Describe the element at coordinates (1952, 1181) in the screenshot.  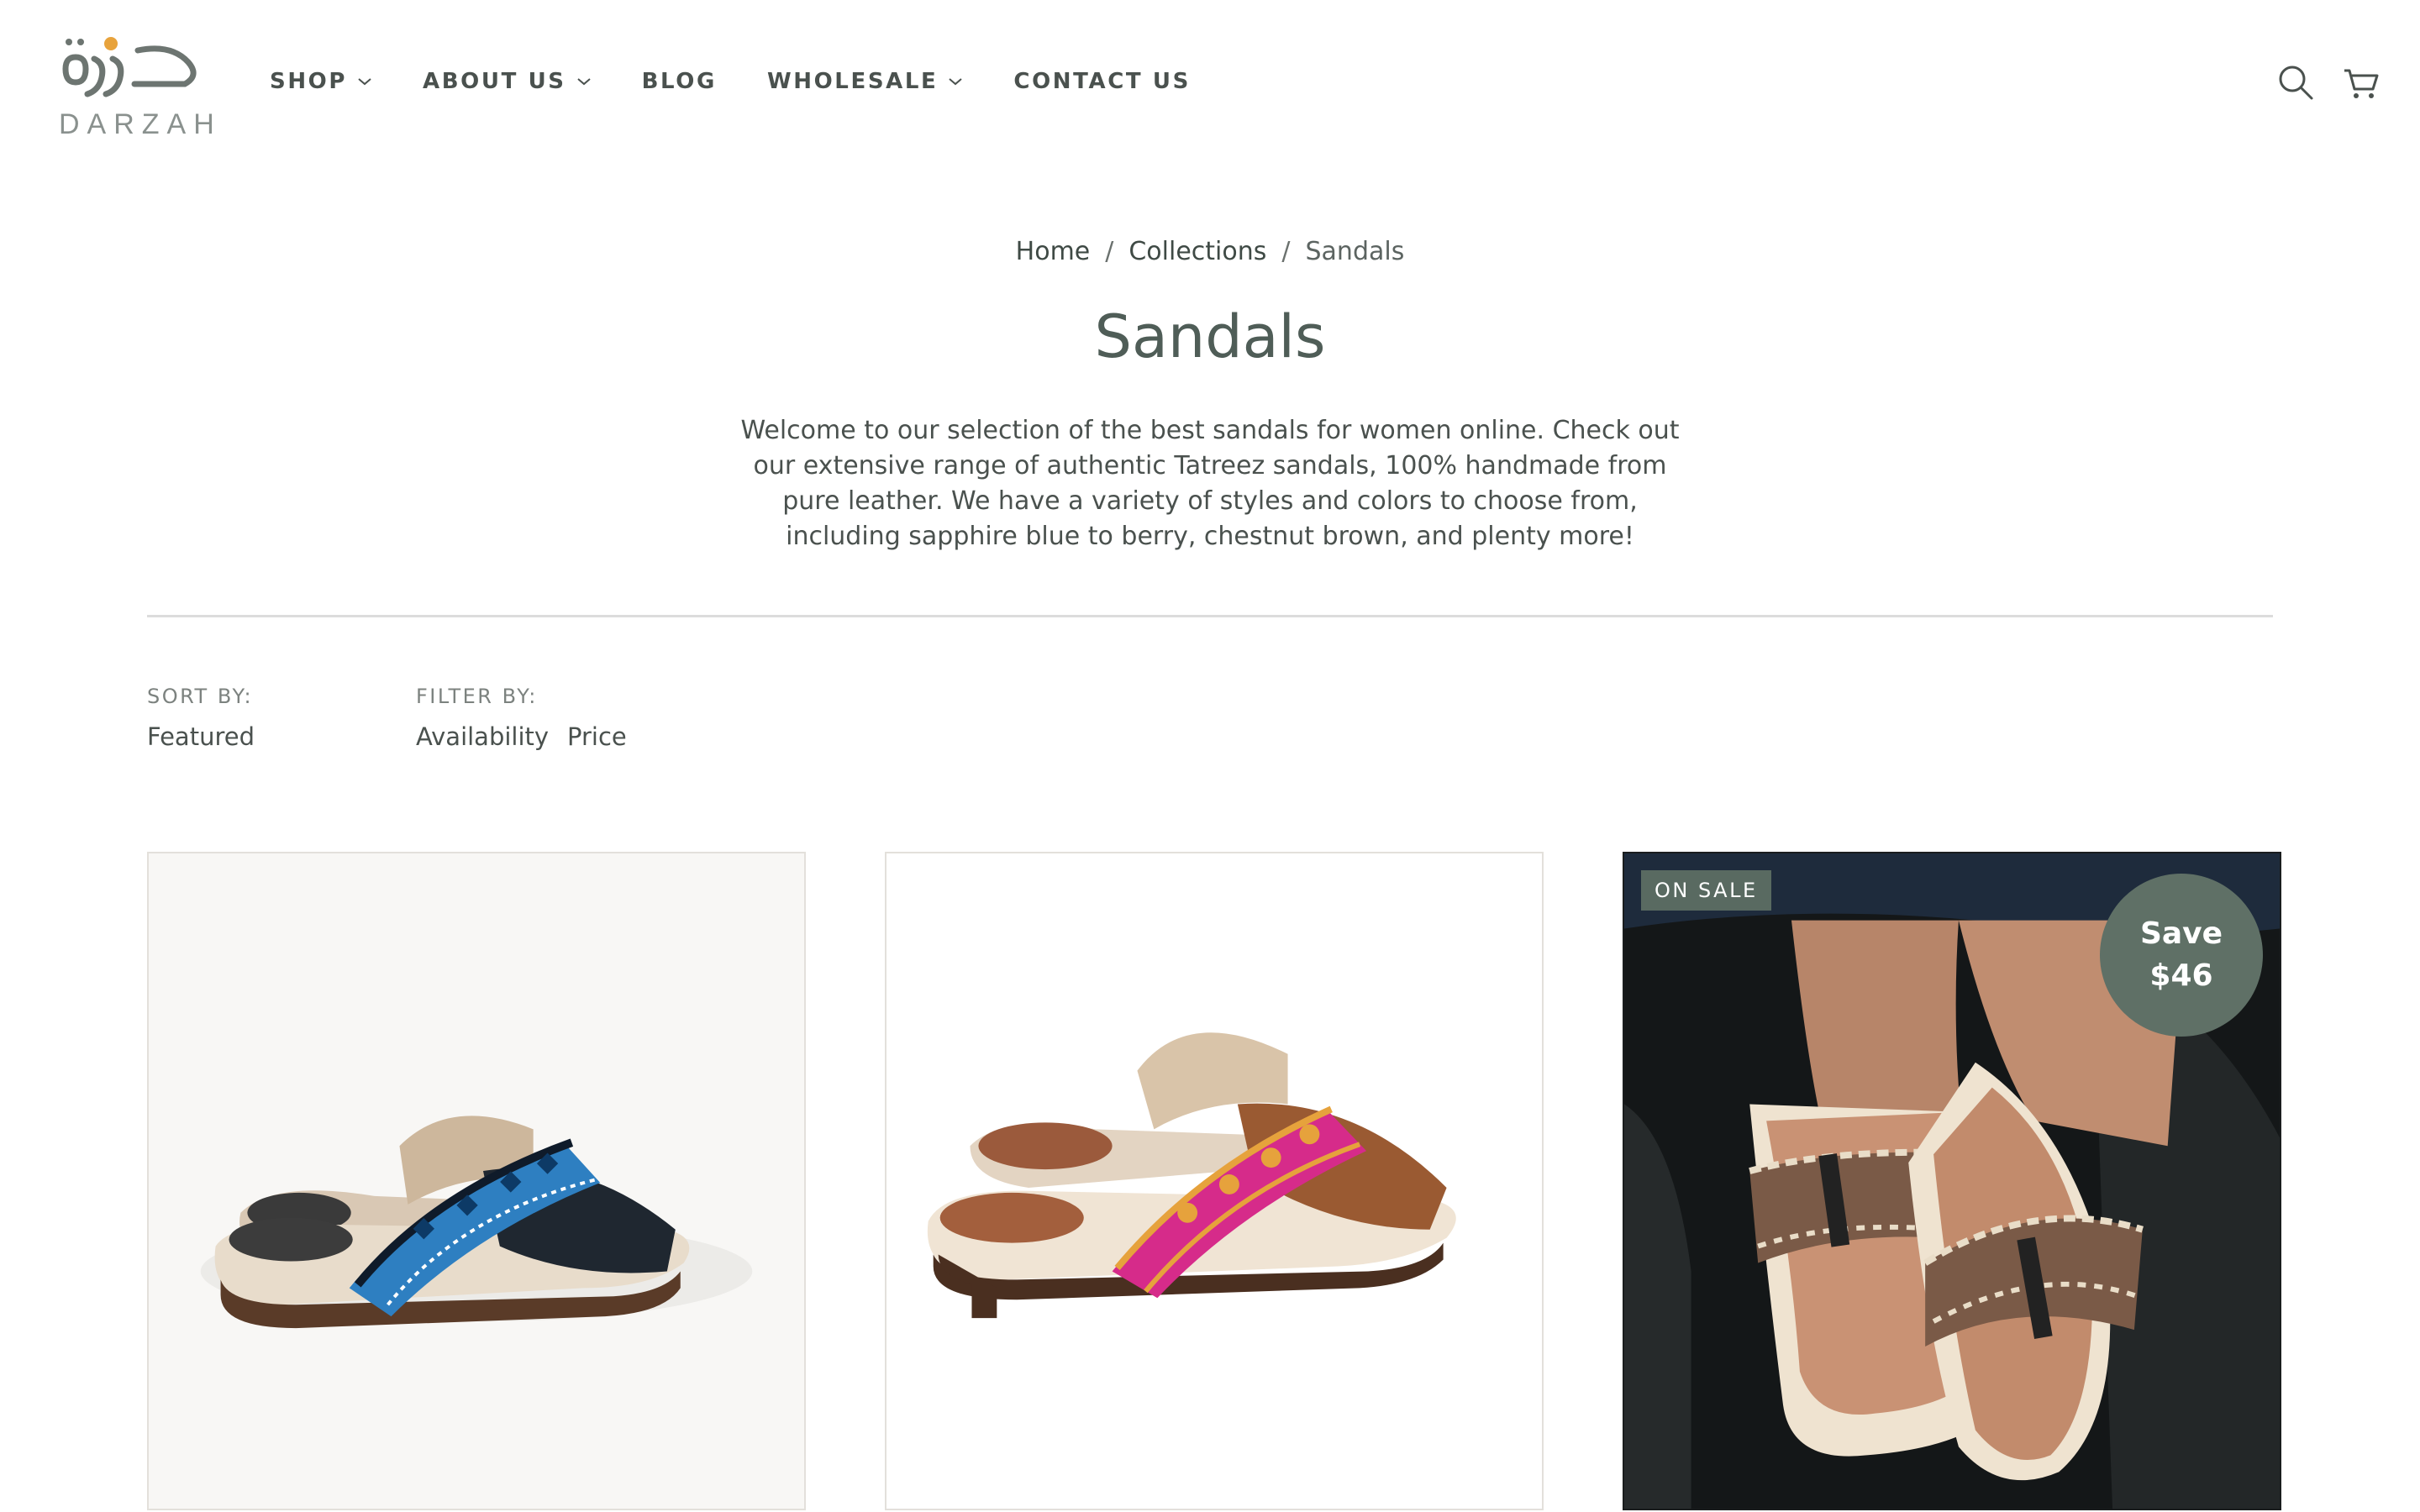
I see `product-card: ON SALE Save $46` at that location.